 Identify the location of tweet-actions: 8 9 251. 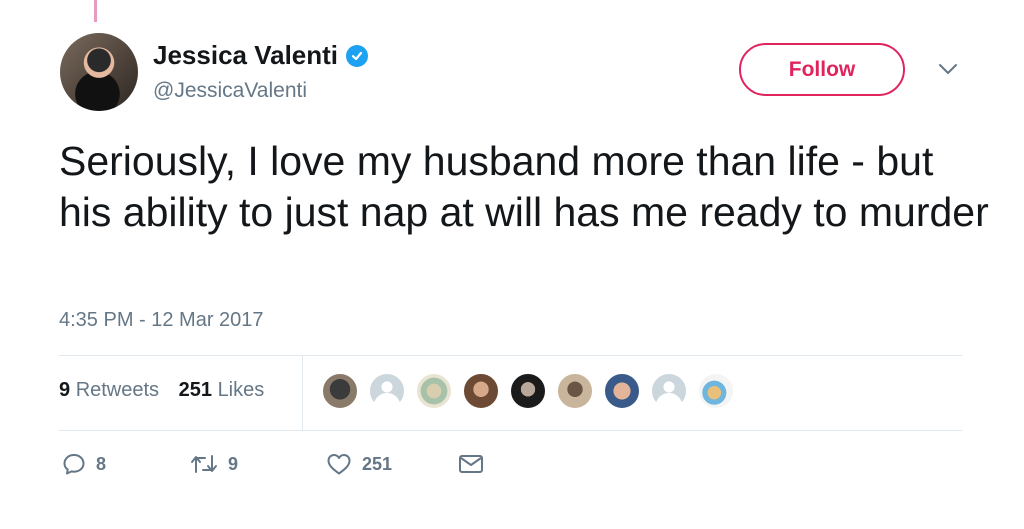
(273, 464).